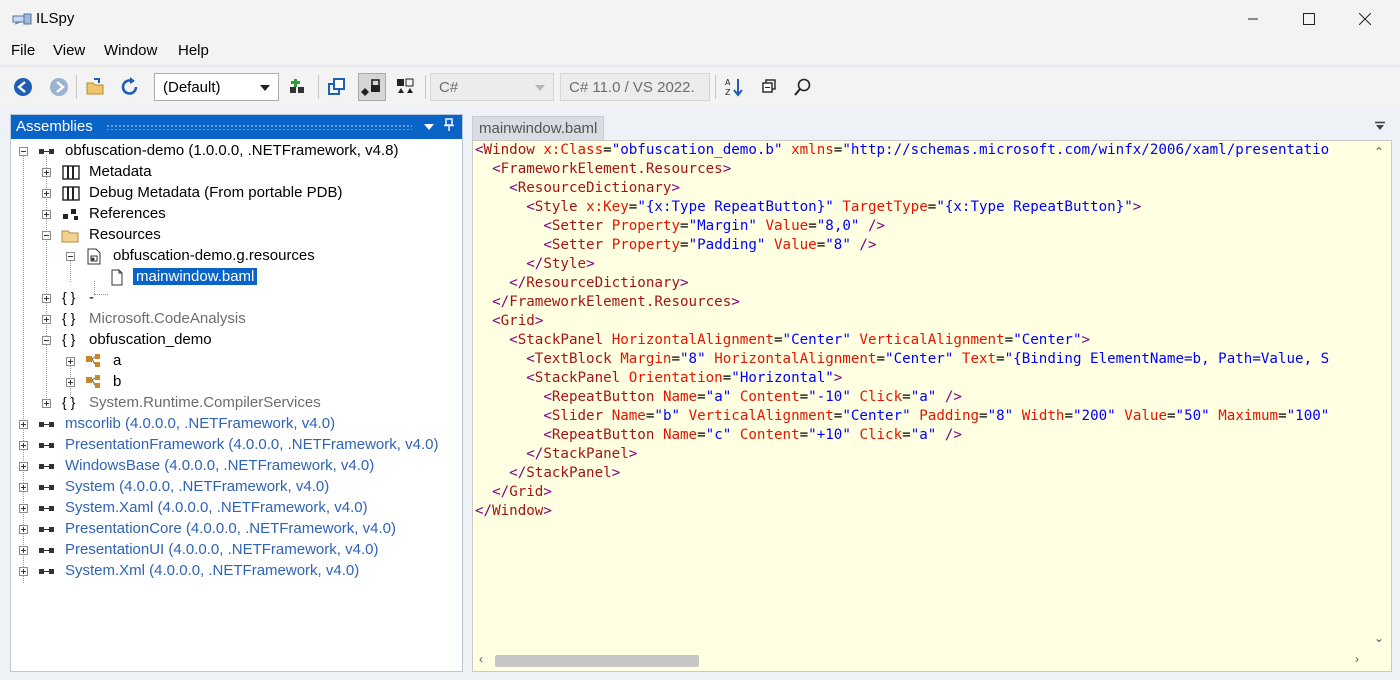  Describe the element at coordinates (1253, 19) in the screenshot. I see `minimize-button` at that location.